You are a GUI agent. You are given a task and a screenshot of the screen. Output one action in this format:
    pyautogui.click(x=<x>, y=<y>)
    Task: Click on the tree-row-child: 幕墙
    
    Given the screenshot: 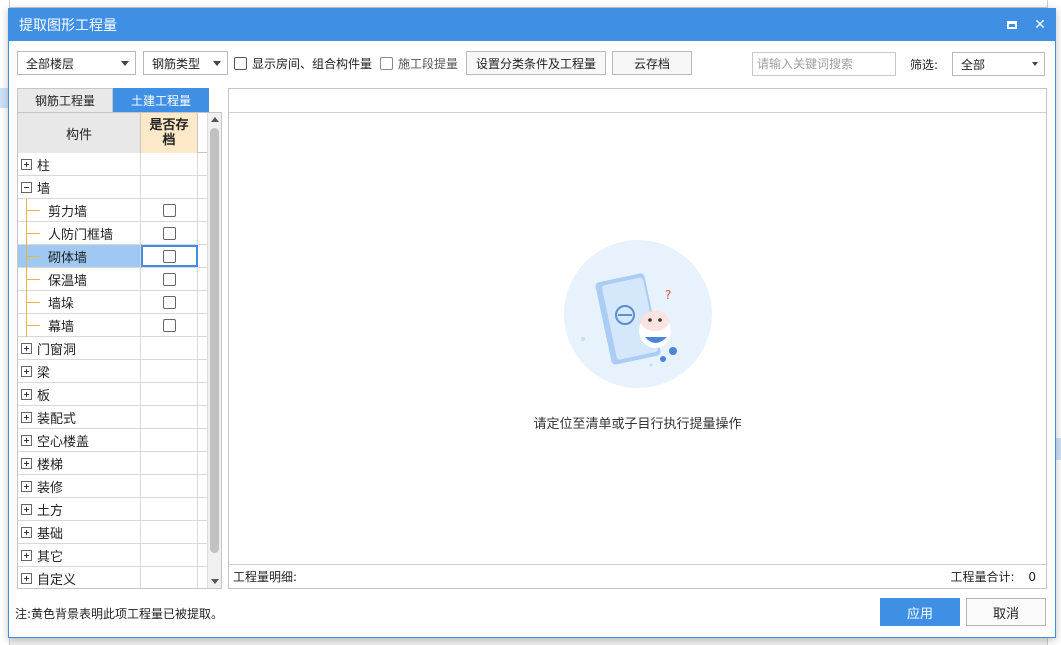 What is the action you would take?
    pyautogui.click(x=113, y=325)
    